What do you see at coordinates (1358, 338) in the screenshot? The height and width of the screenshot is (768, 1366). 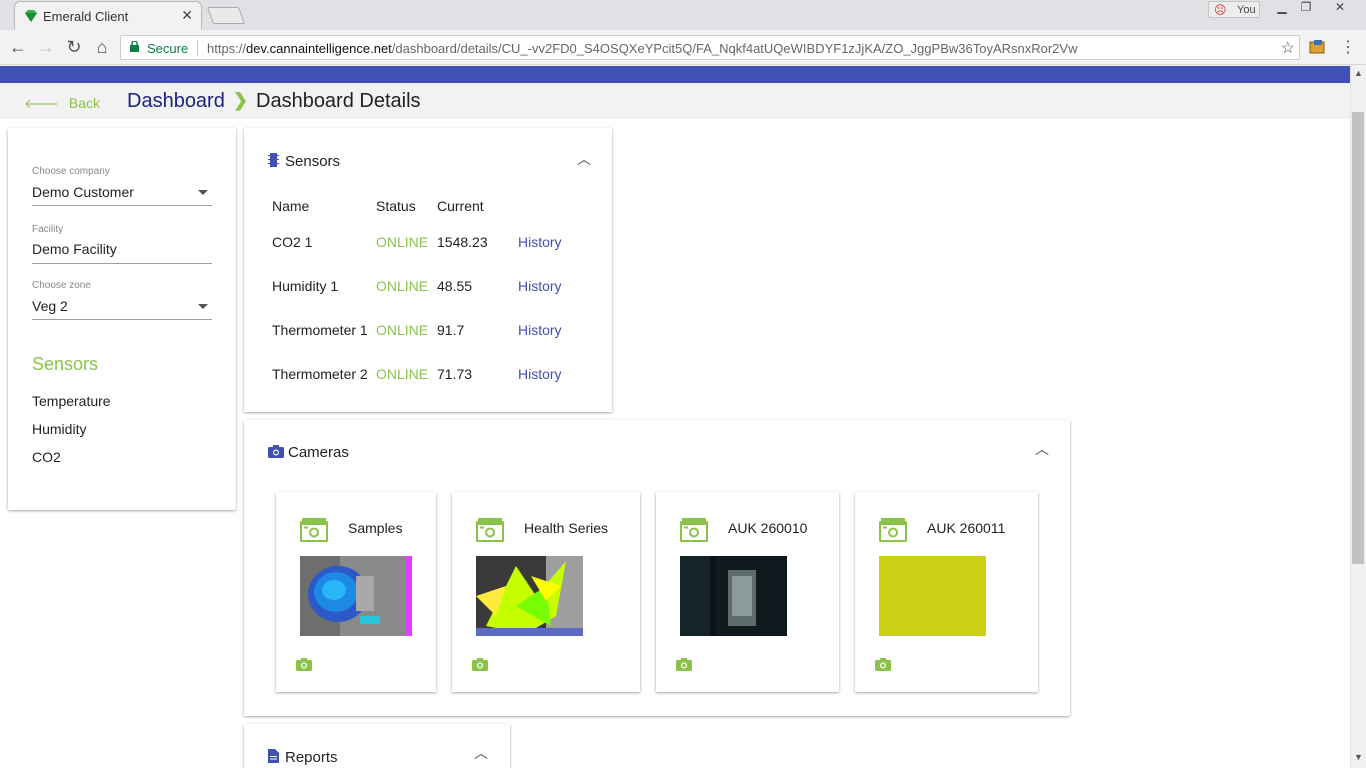 I see `scrollbar-thumb` at bounding box center [1358, 338].